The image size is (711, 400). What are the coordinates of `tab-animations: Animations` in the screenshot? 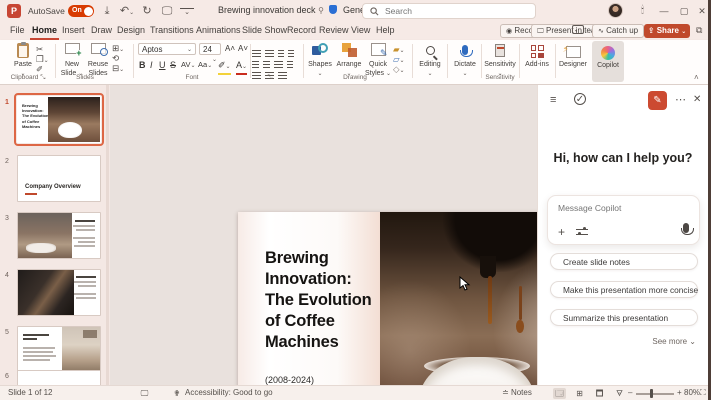 It's located at (218, 31).